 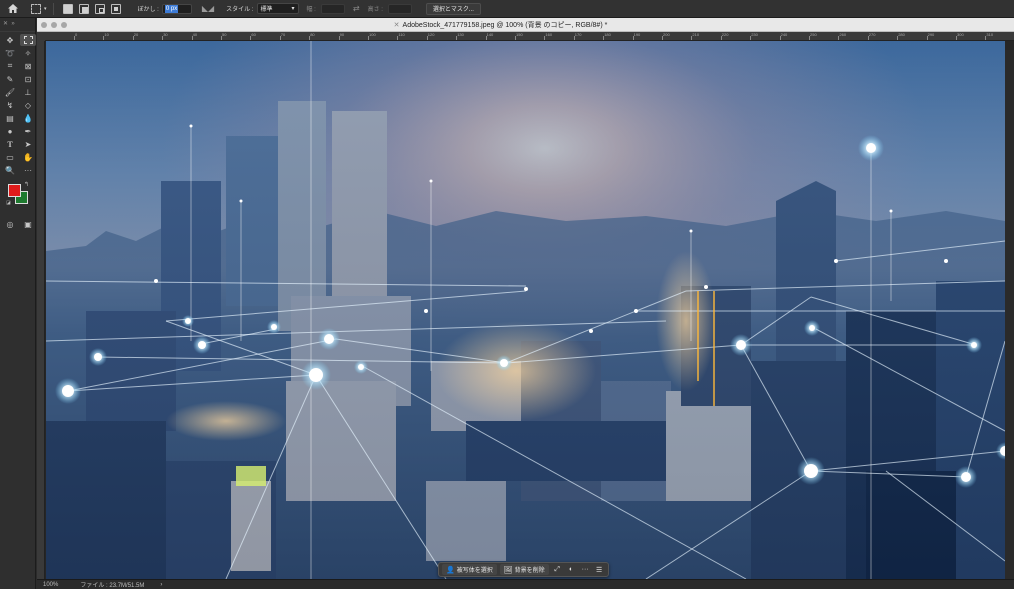 What do you see at coordinates (8, 203) in the screenshot?
I see `default-colors-icon: ◪` at bounding box center [8, 203].